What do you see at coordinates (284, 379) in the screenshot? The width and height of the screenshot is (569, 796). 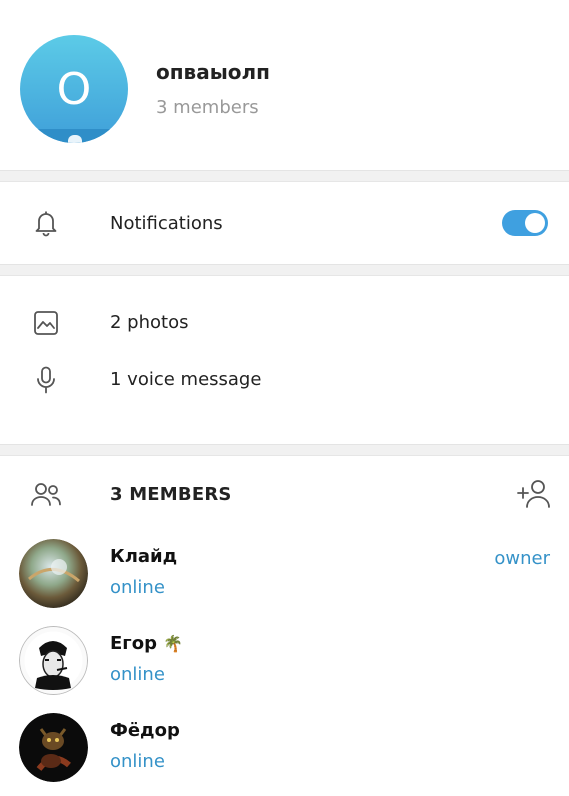 I see `voice-row: 1 voice message` at bounding box center [284, 379].